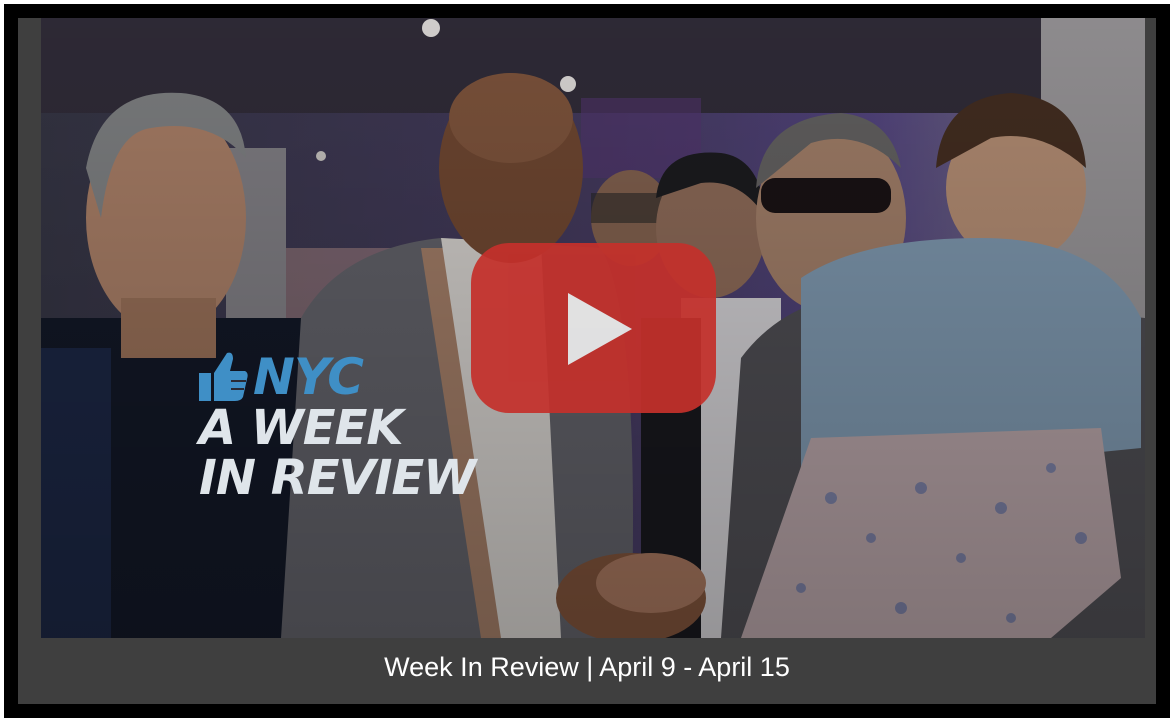 This screenshot has height=722, width=1174. I want to click on thumbs-up-icon, so click(223, 376).